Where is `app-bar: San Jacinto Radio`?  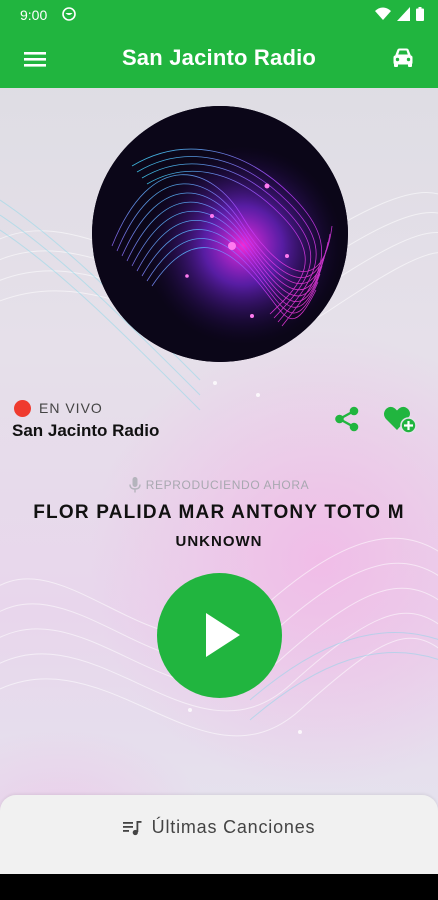 app-bar: San Jacinto Radio is located at coordinates (219, 59).